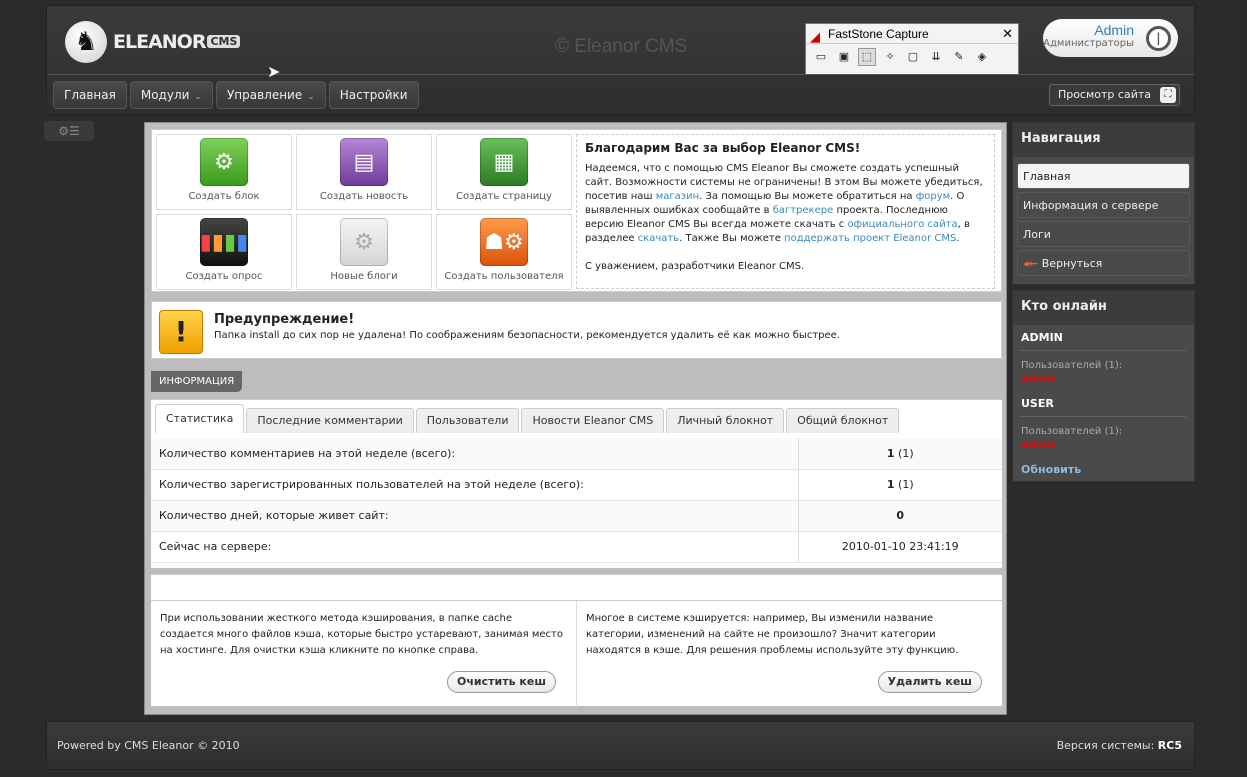 This screenshot has width=1247, height=777. I want to click on download-link: скачать, so click(658, 238).